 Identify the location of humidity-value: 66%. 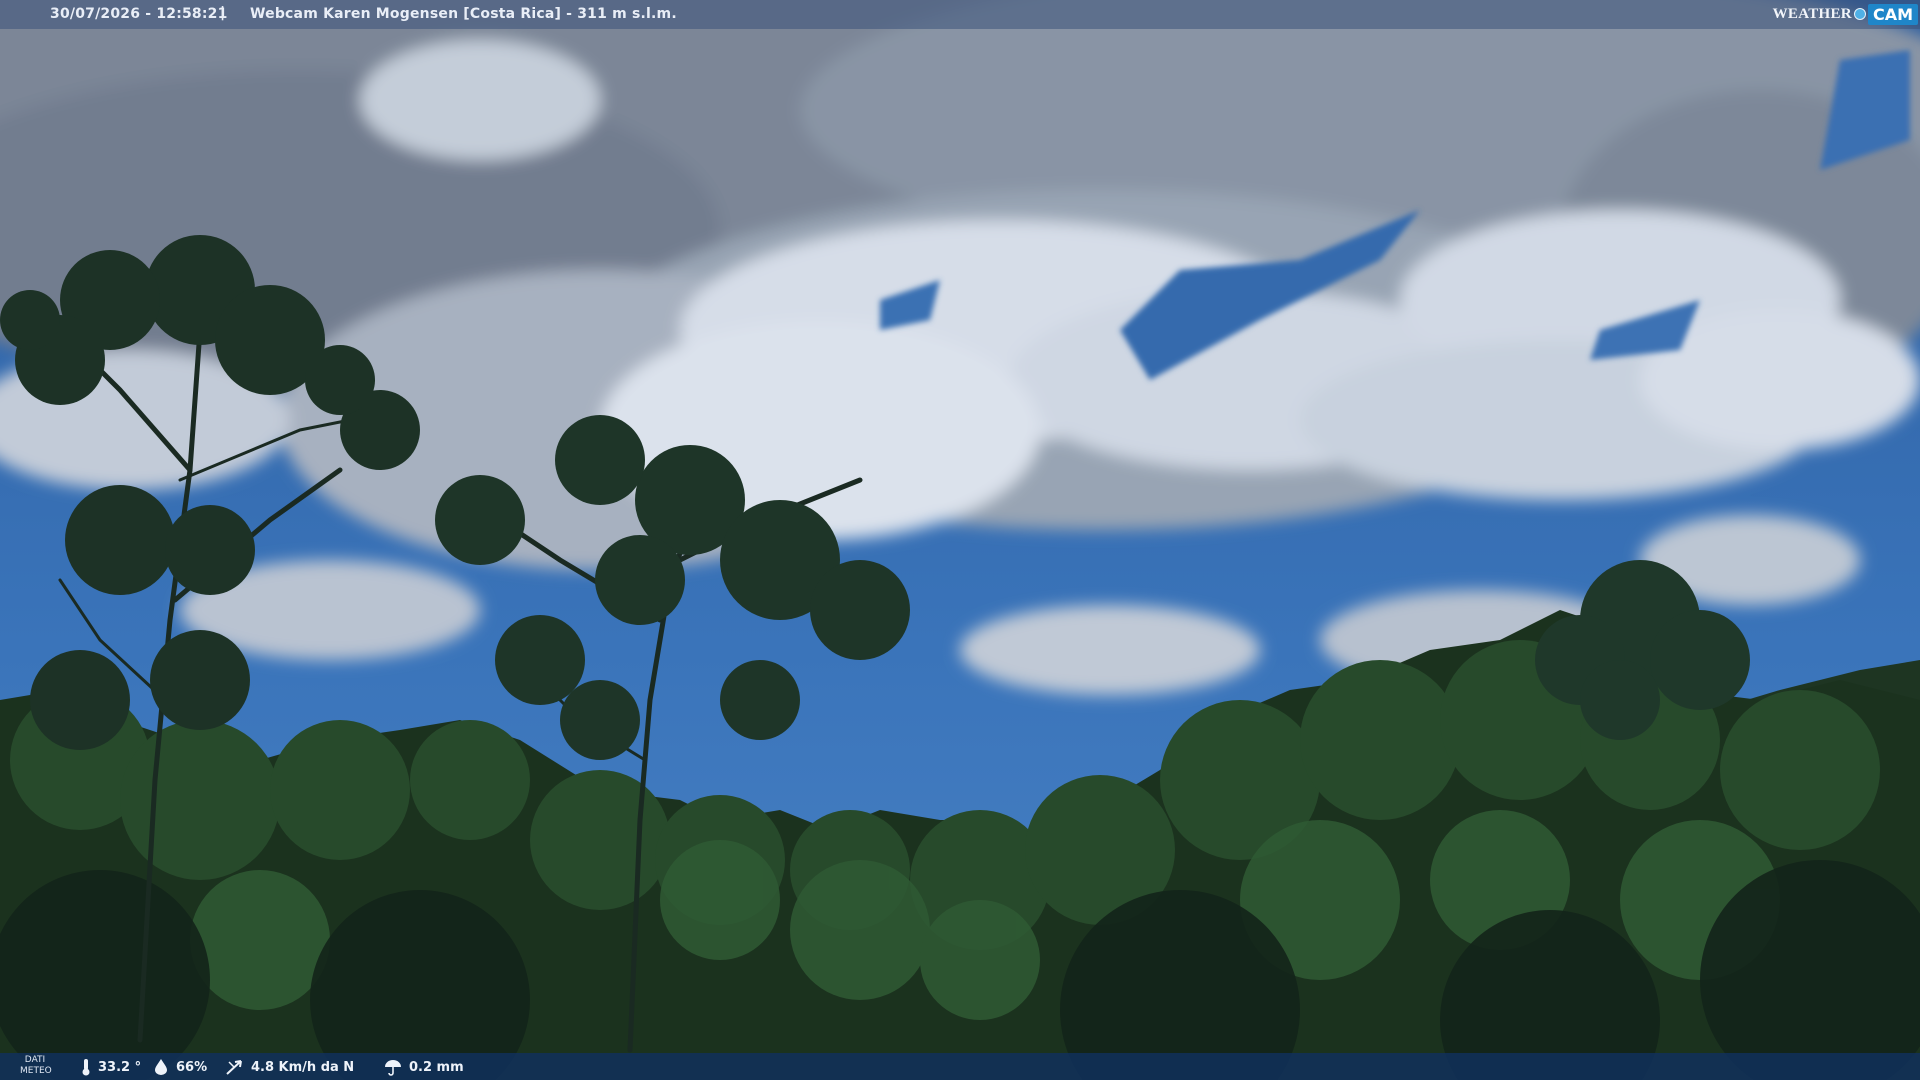
(192, 1067).